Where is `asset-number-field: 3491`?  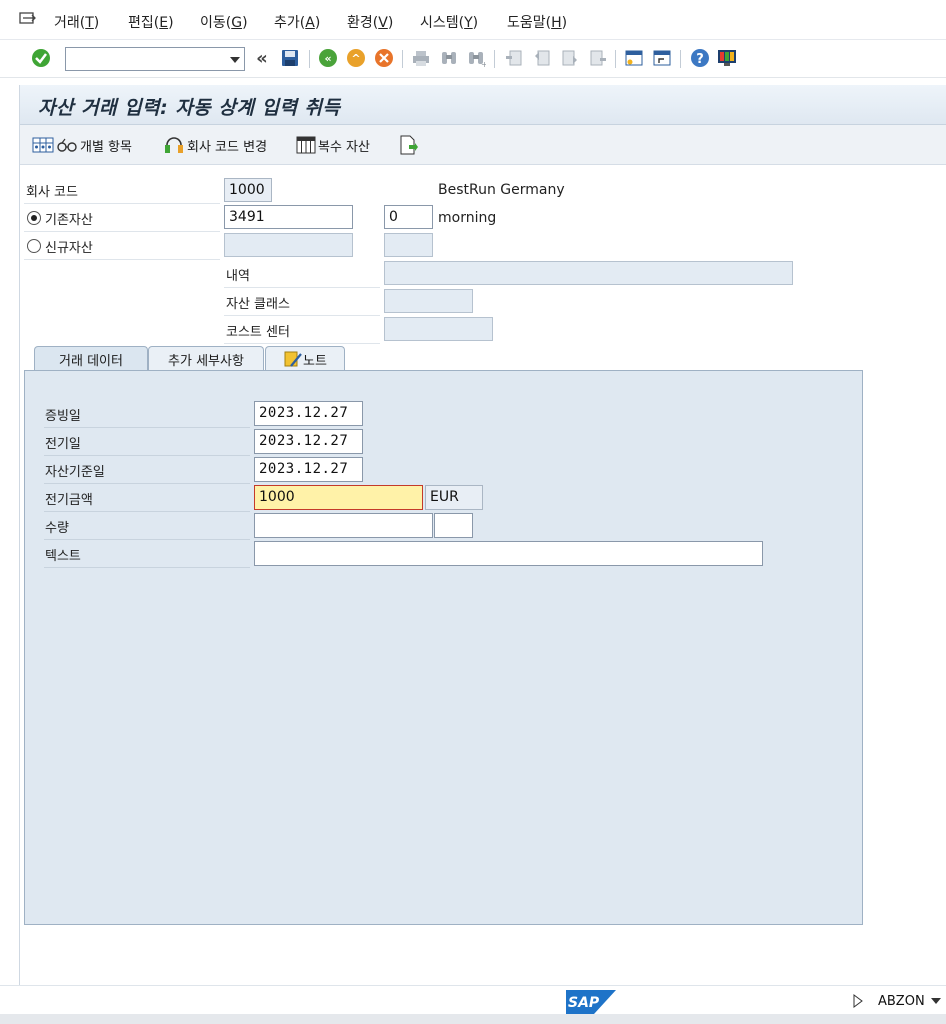
asset-number-field: 3491 is located at coordinates (288, 217).